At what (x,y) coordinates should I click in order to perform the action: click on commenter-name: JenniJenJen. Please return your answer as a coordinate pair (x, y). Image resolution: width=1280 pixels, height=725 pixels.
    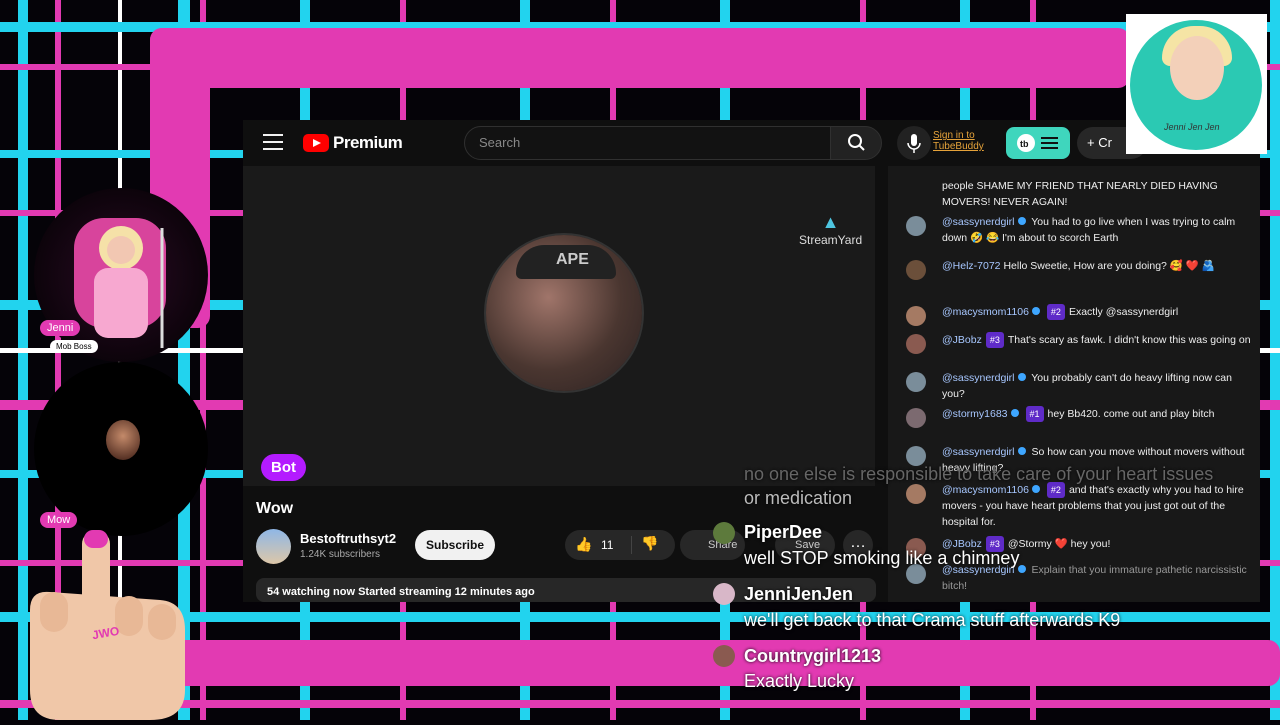
    Looking at the image, I should click on (799, 594).